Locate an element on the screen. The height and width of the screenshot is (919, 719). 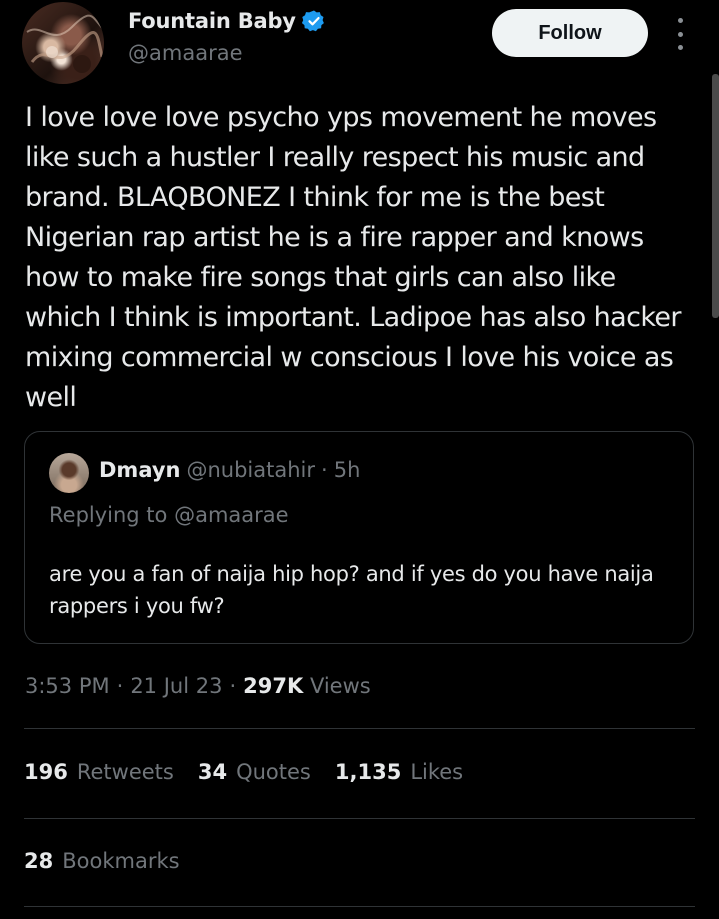
bookmarks-label: Bookmarks is located at coordinates (121, 861).